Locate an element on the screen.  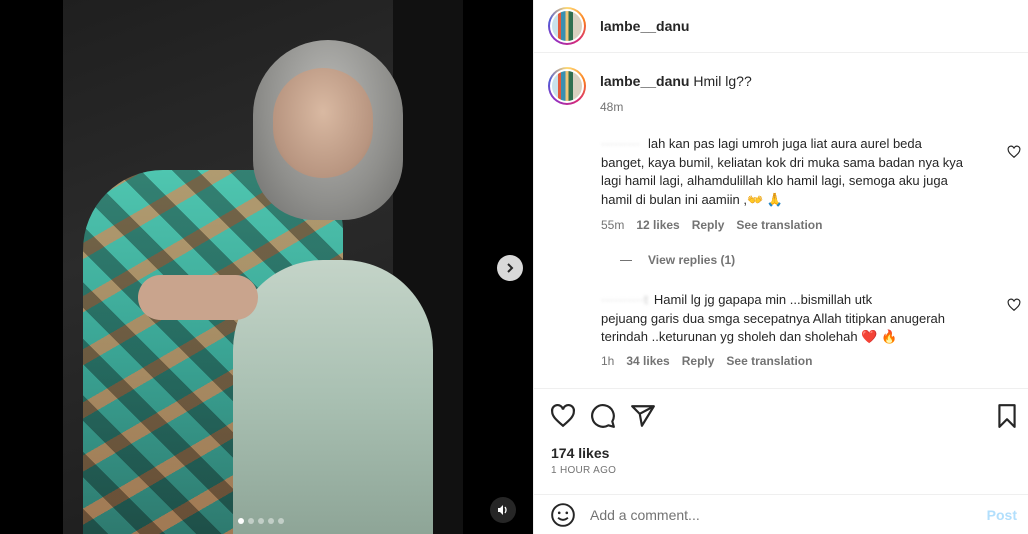
bookmark-icon is located at coordinates (1007, 416).